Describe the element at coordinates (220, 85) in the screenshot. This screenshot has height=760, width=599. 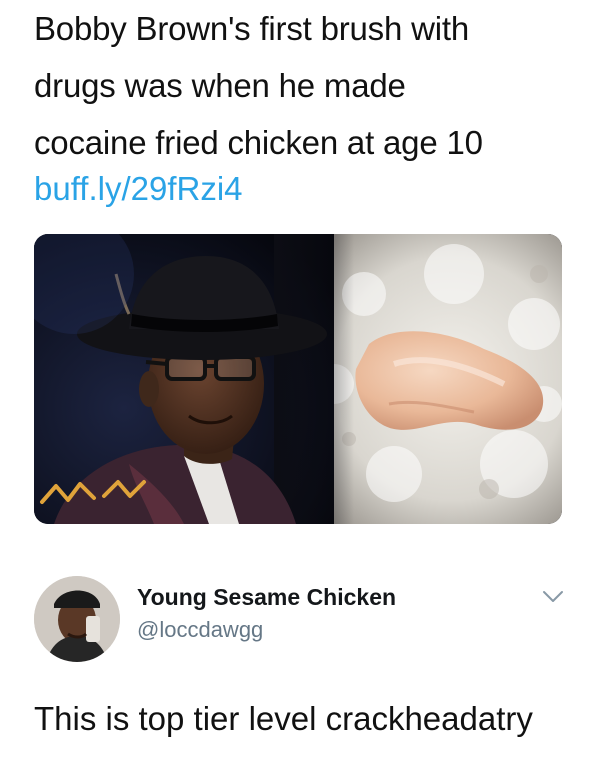
I see `tweet-text-line: drugs was when he made` at that location.